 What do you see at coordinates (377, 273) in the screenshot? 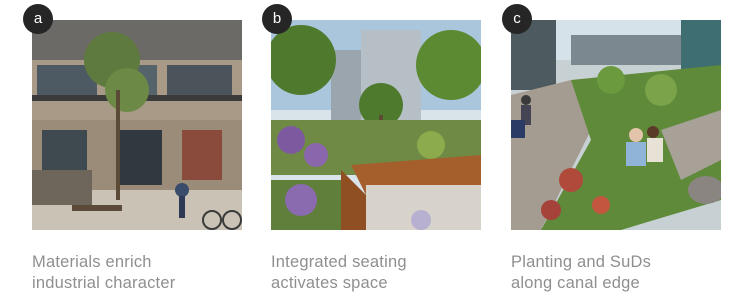
I see `caption-seating: Integrated seating activates space` at bounding box center [377, 273].